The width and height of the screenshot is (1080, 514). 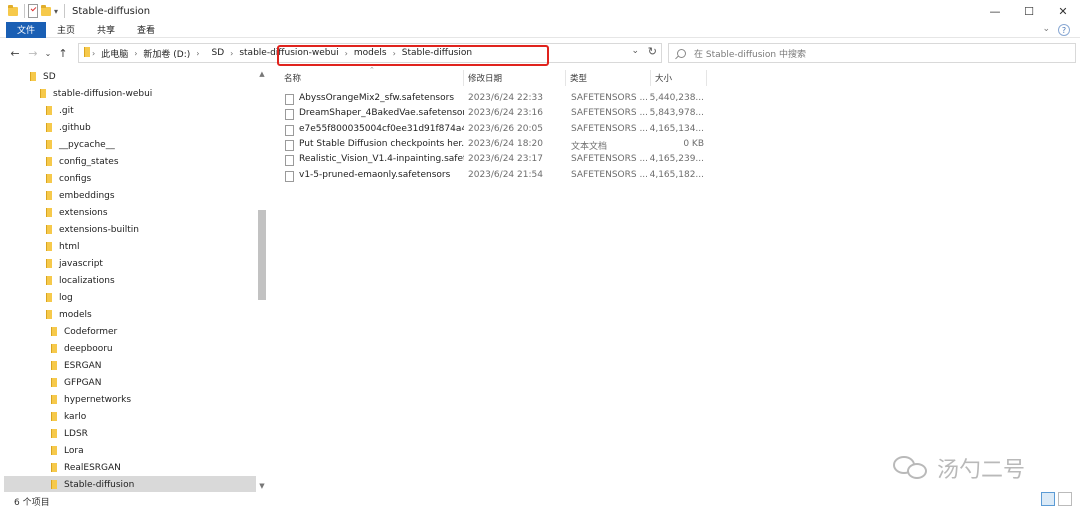 I want to click on tree-item-label: SD, so click(x=49, y=76).